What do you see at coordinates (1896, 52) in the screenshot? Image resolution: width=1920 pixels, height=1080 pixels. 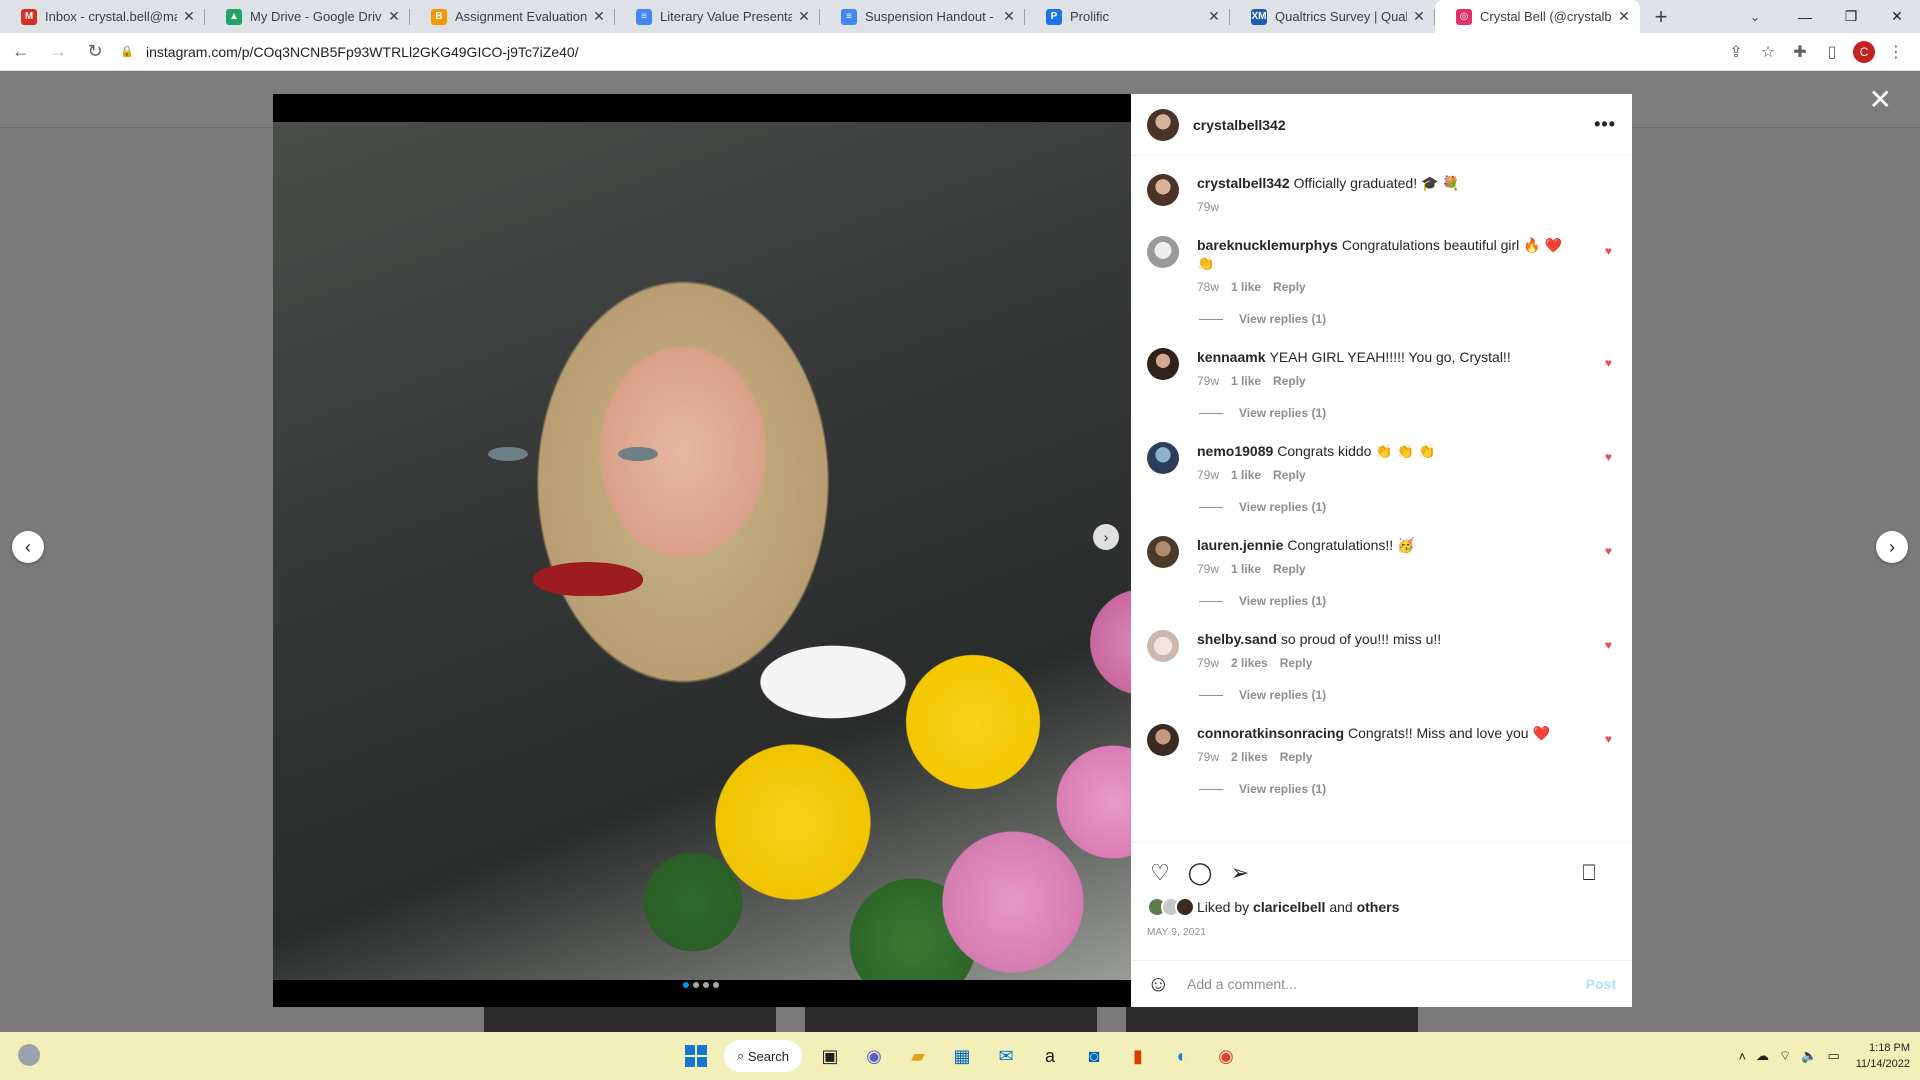 I see `menu-icon: ⋮` at bounding box center [1896, 52].